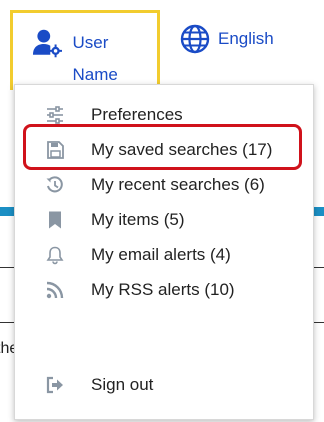 The image size is (324, 422). Describe the element at coordinates (122, 384) in the screenshot. I see `menu-item-label: Sign out` at that location.